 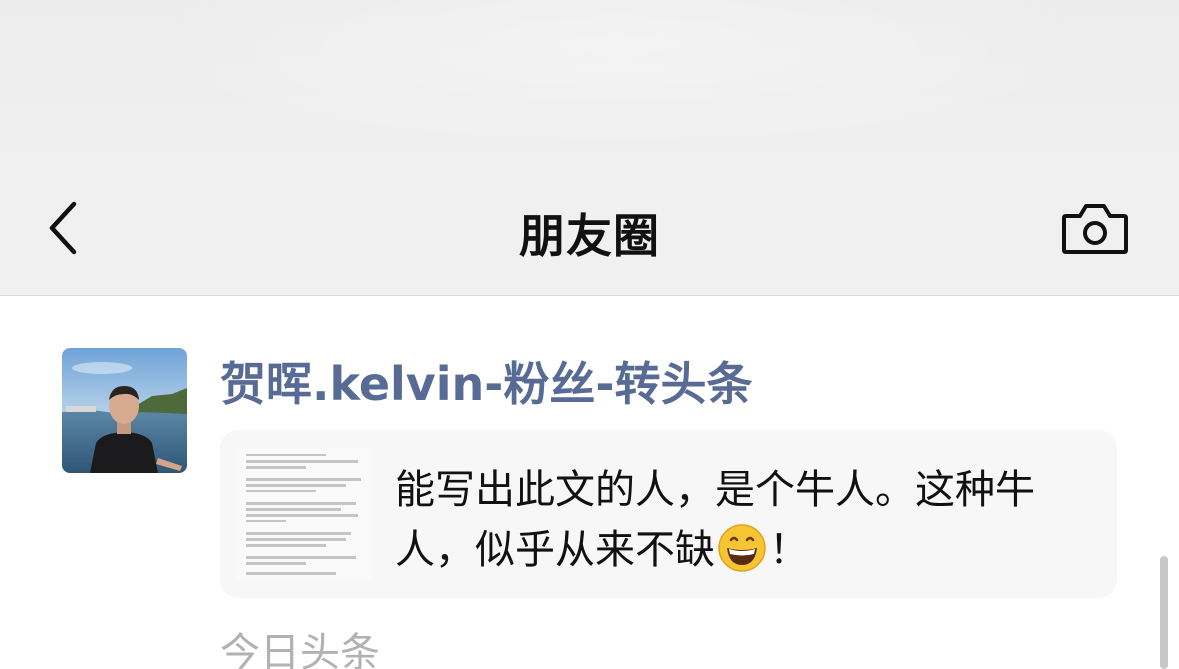 I want to click on header-divider, so click(x=589, y=300).